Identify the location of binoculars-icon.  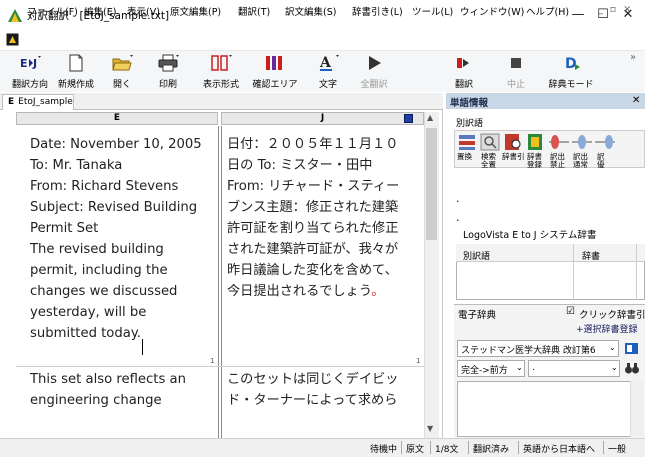
(632, 368).